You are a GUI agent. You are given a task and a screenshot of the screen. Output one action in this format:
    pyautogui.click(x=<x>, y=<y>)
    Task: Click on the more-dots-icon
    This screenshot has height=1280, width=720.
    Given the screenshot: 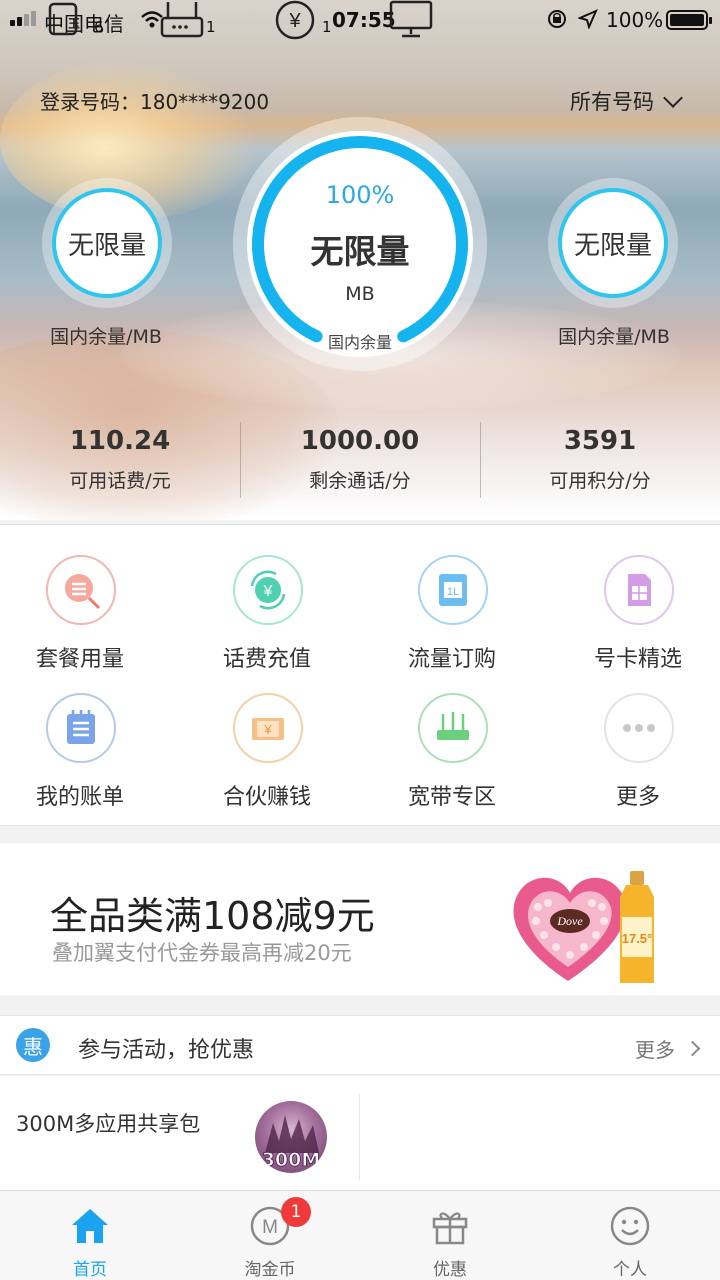 What is the action you would take?
    pyautogui.click(x=639, y=728)
    